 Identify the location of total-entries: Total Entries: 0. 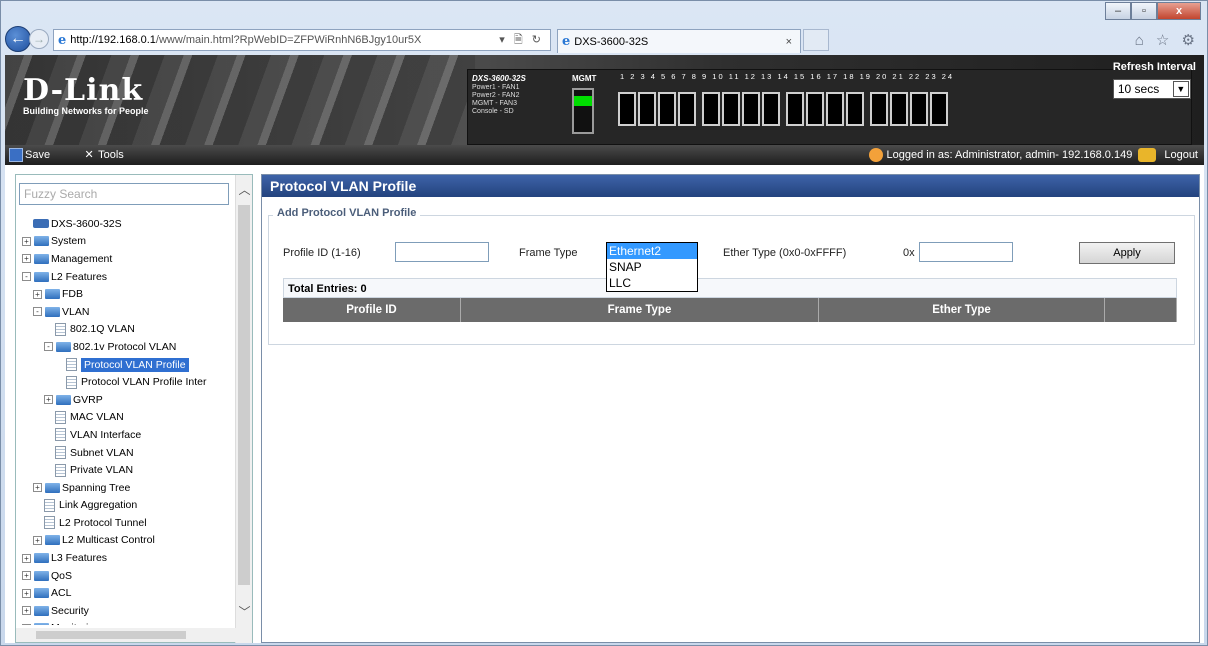
(730, 288).